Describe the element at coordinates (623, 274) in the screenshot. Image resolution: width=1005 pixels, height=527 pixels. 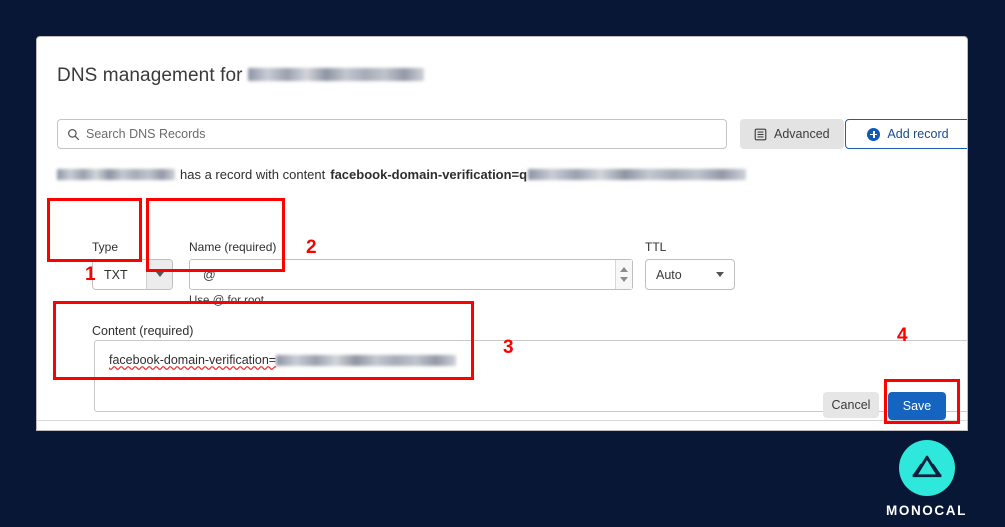
I see `name-spinner` at that location.